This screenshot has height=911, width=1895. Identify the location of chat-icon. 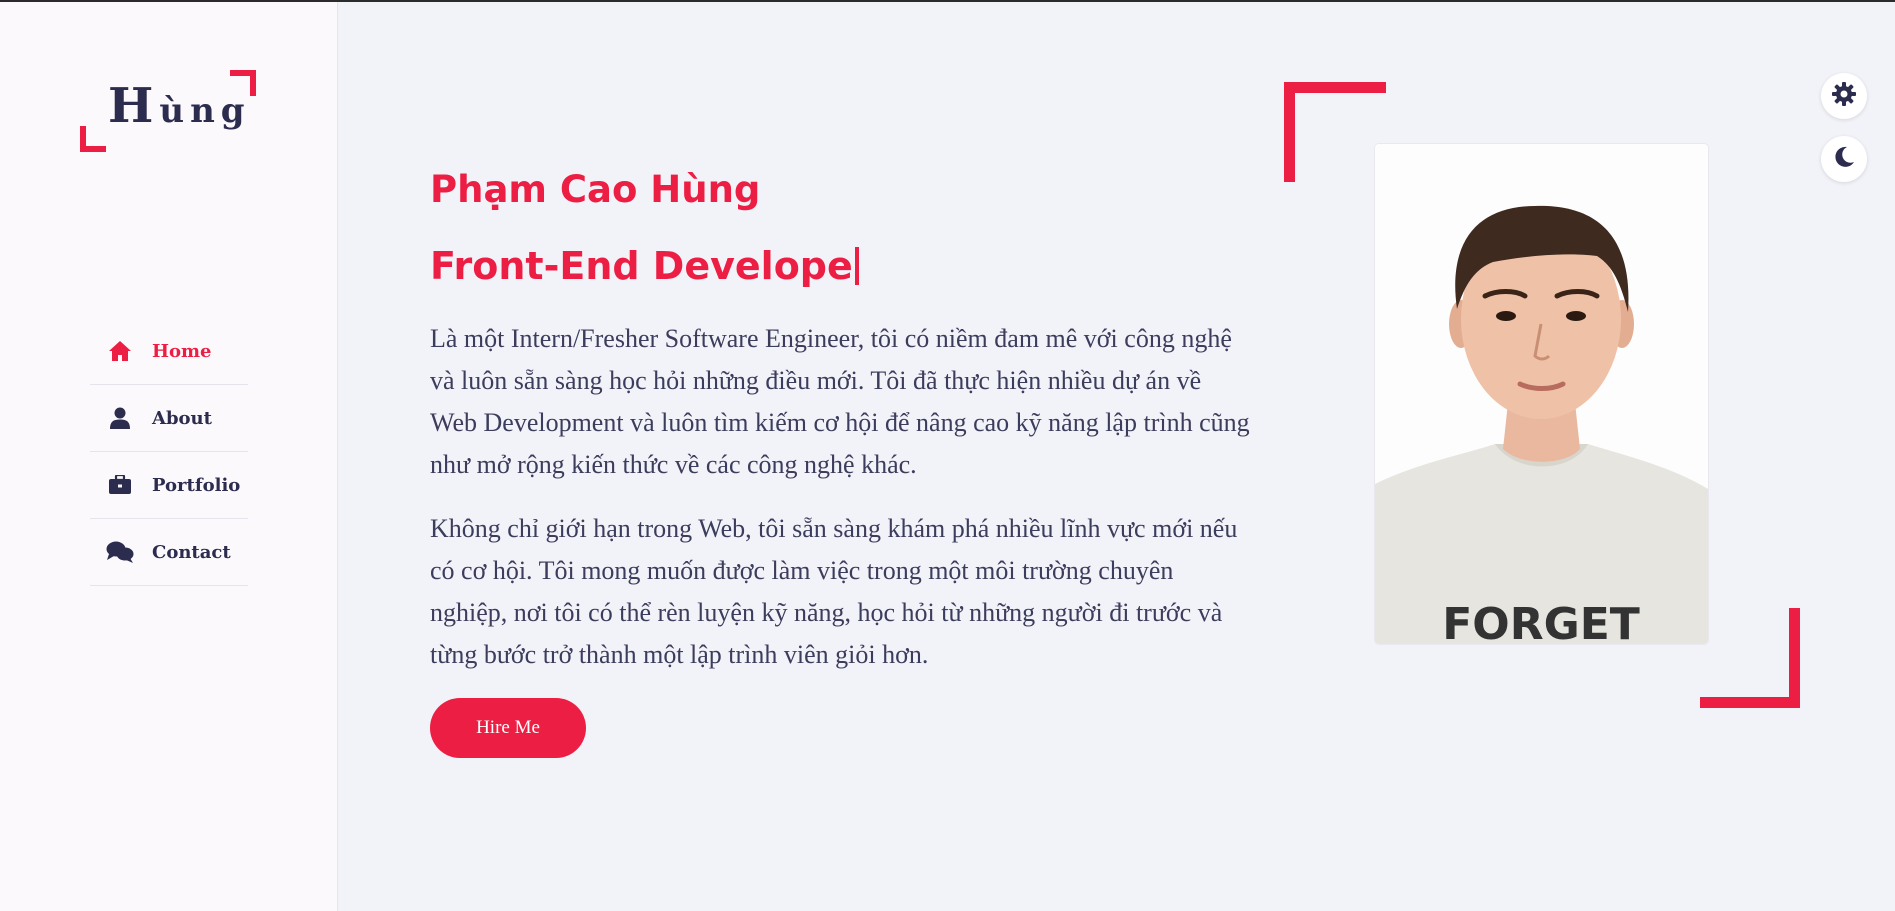
(120, 552).